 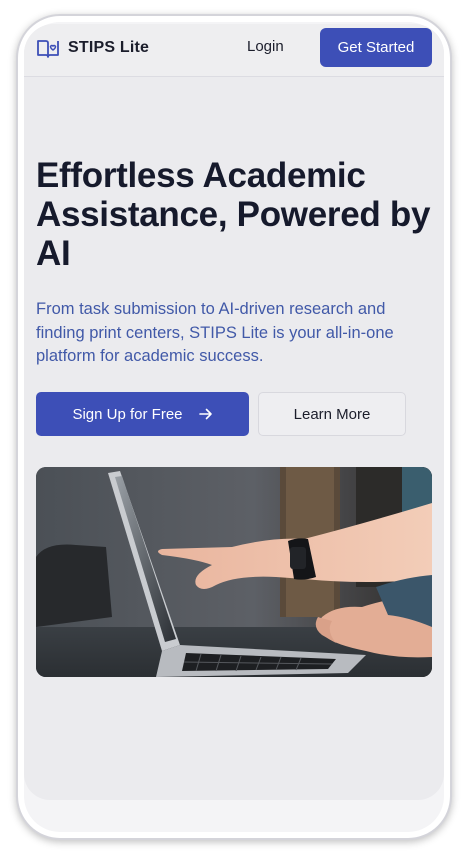 What do you see at coordinates (48, 49) in the screenshot?
I see `book-heart-icon` at bounding box center [48, 49].